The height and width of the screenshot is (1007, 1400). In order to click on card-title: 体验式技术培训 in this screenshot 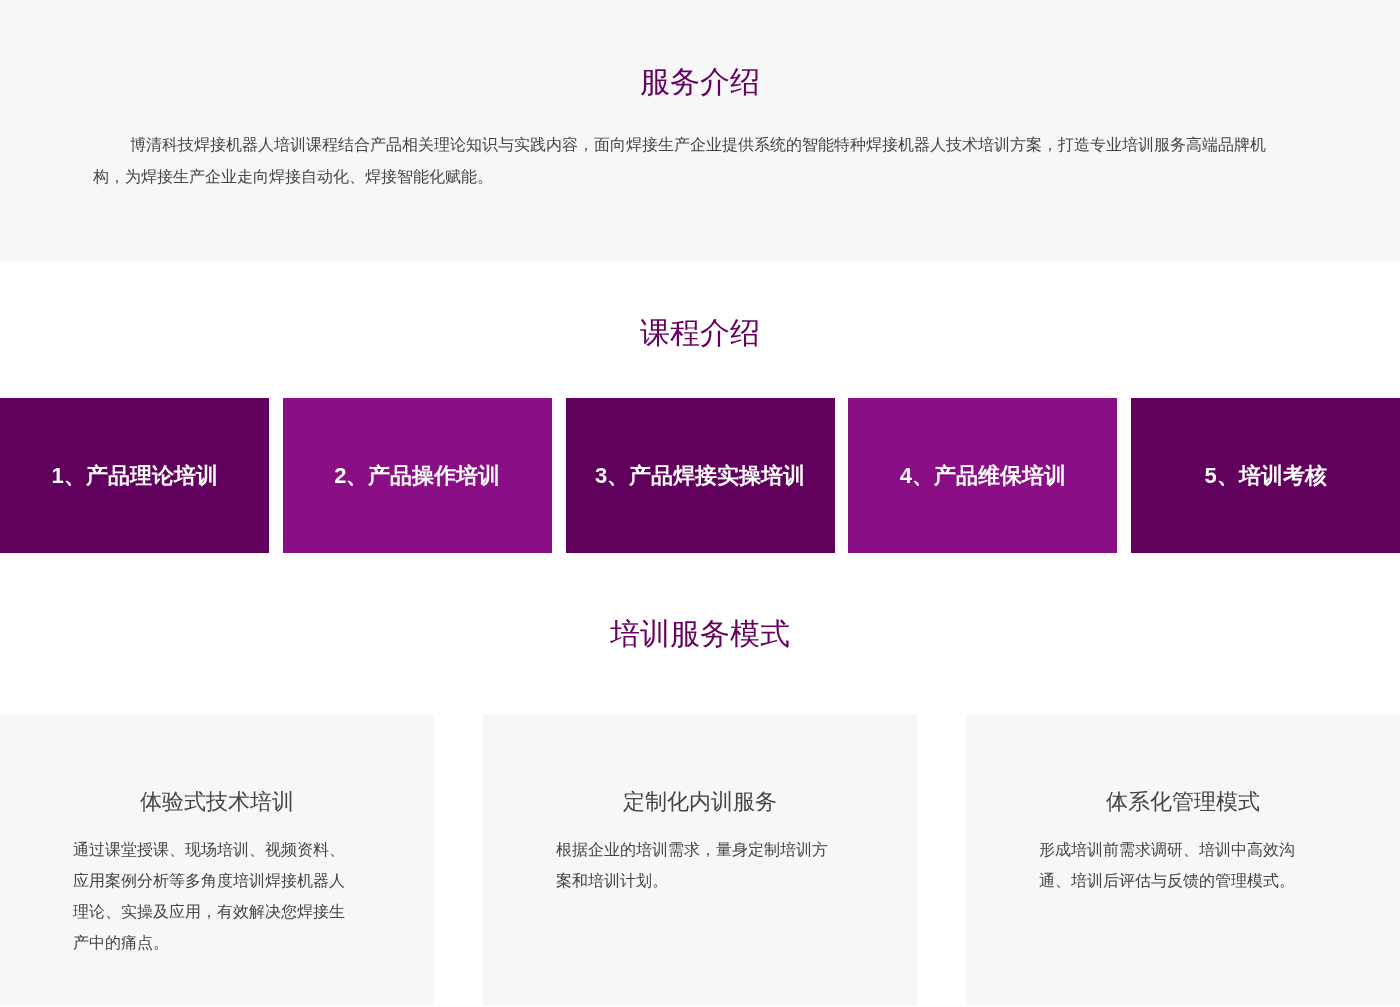, I will do `click(217, 802)`.